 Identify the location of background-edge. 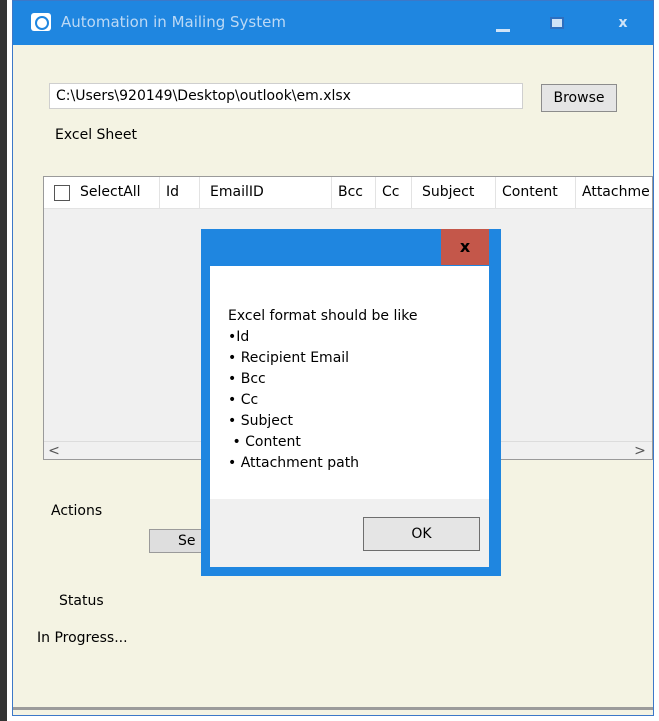
(3, 360).